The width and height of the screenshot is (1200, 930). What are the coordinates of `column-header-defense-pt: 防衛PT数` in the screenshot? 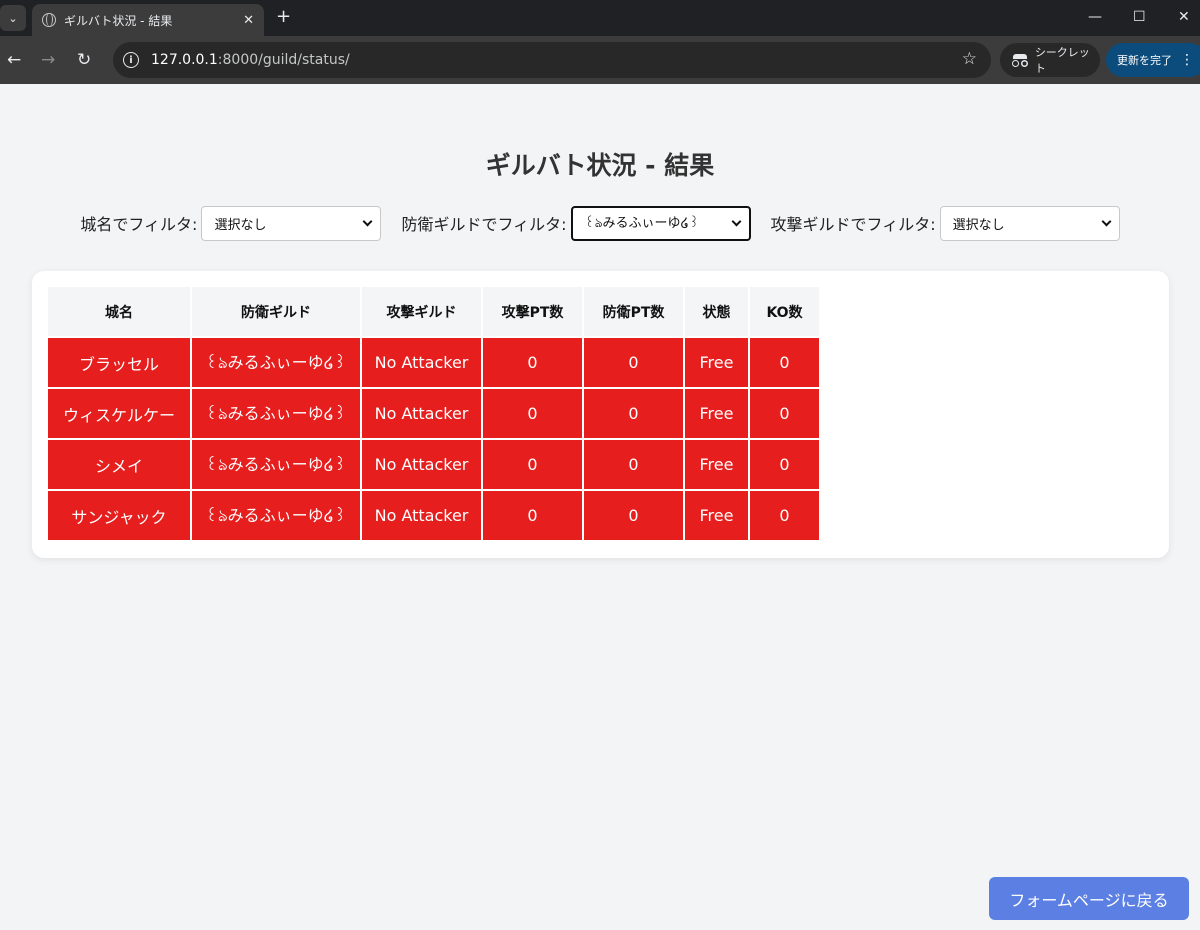 It's located at (633, 311).